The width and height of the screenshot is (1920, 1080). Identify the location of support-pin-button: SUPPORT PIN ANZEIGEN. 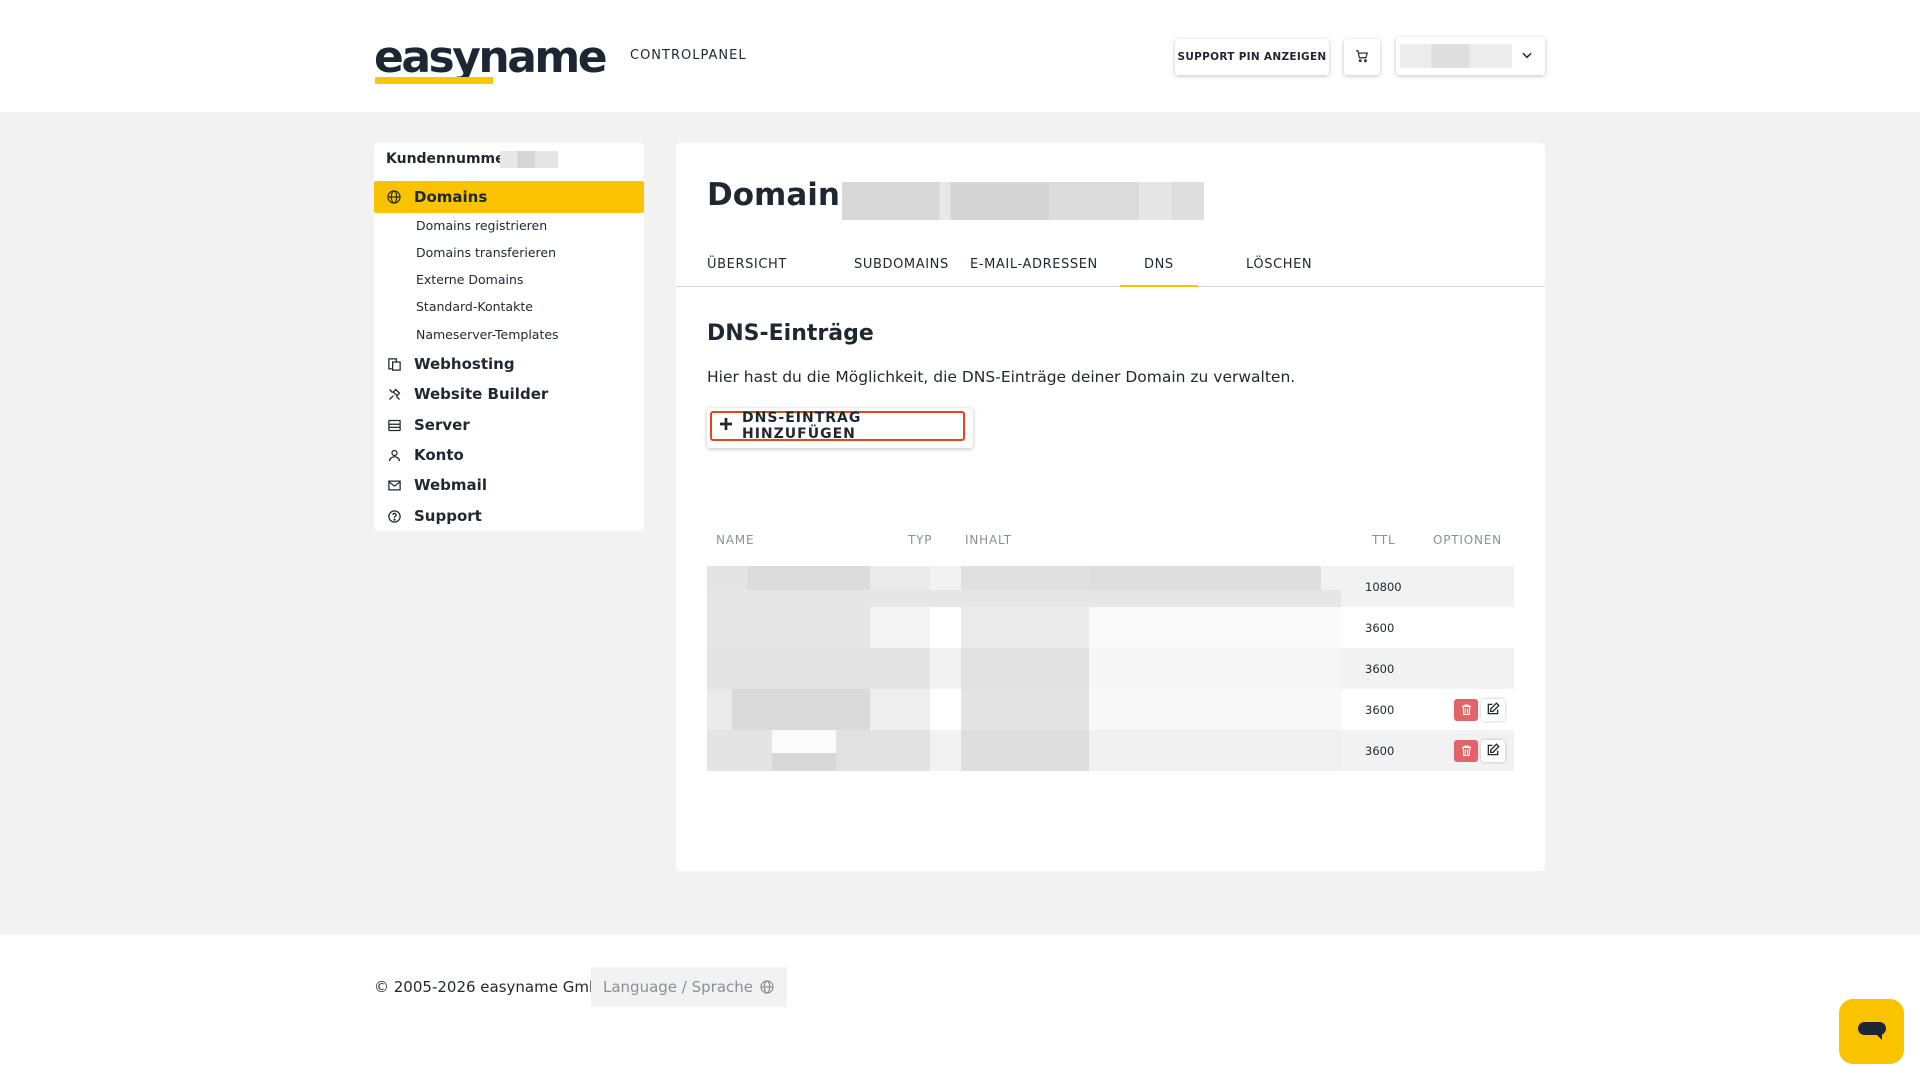
(1252, 57).